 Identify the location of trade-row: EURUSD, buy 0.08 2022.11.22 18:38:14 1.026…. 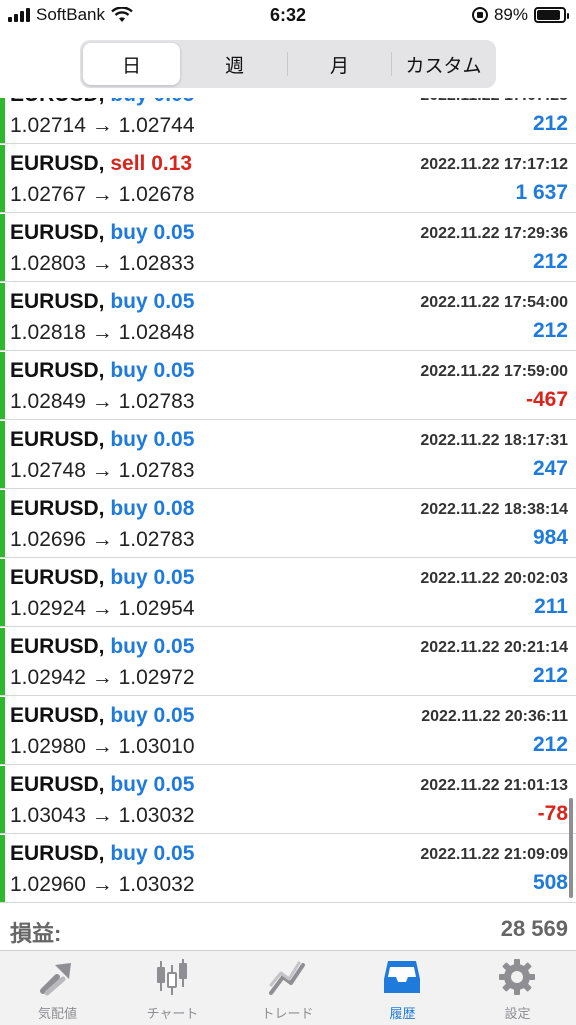
(288, 524).